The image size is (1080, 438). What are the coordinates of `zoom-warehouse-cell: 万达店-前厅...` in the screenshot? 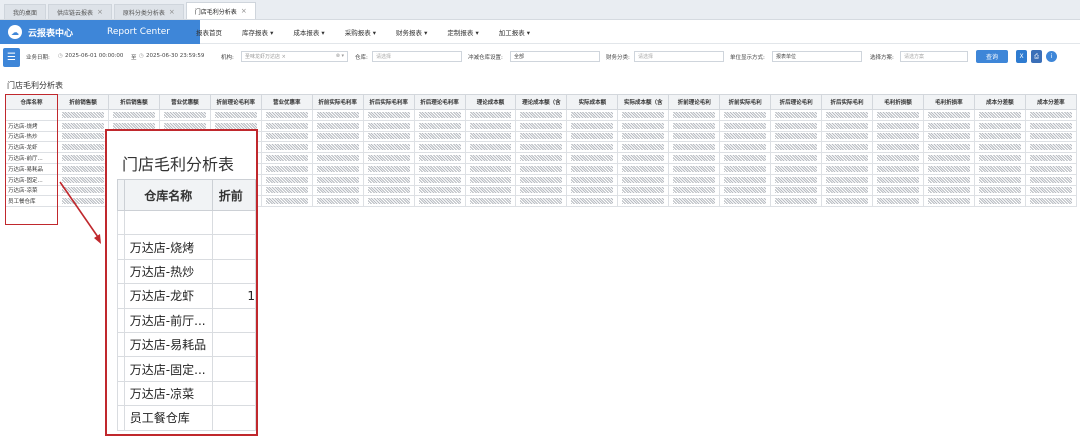 It's located at (168, 320).